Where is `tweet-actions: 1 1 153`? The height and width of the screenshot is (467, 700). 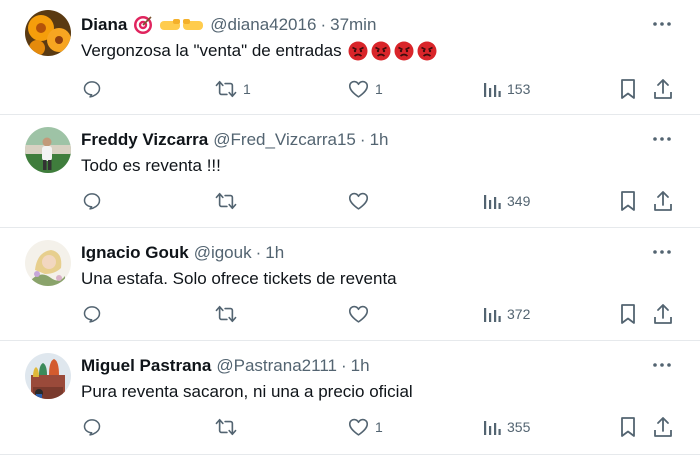
tweet-actions: 1 1 153 is located at coordinates (350, 89).